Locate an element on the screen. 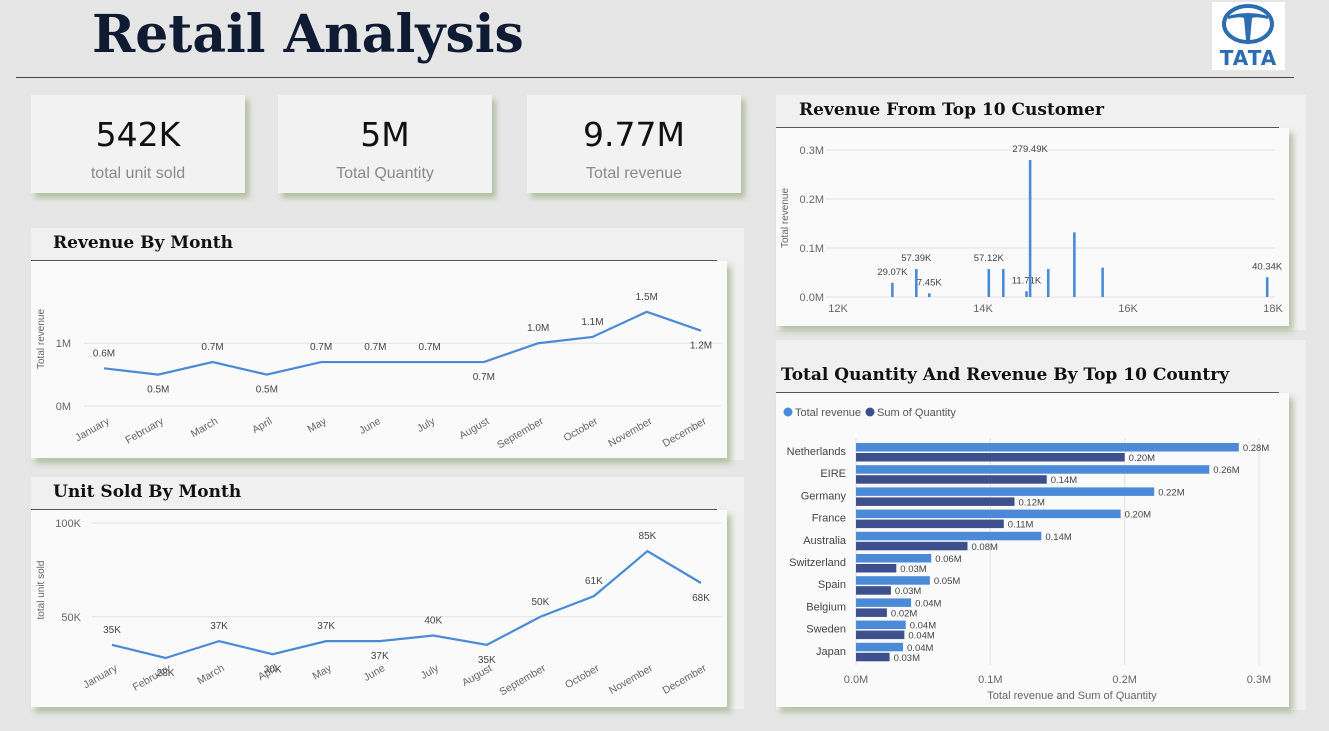 The image size is (1329, 731). kpi-label: Total Quantity is located at coordinates (385, 173).